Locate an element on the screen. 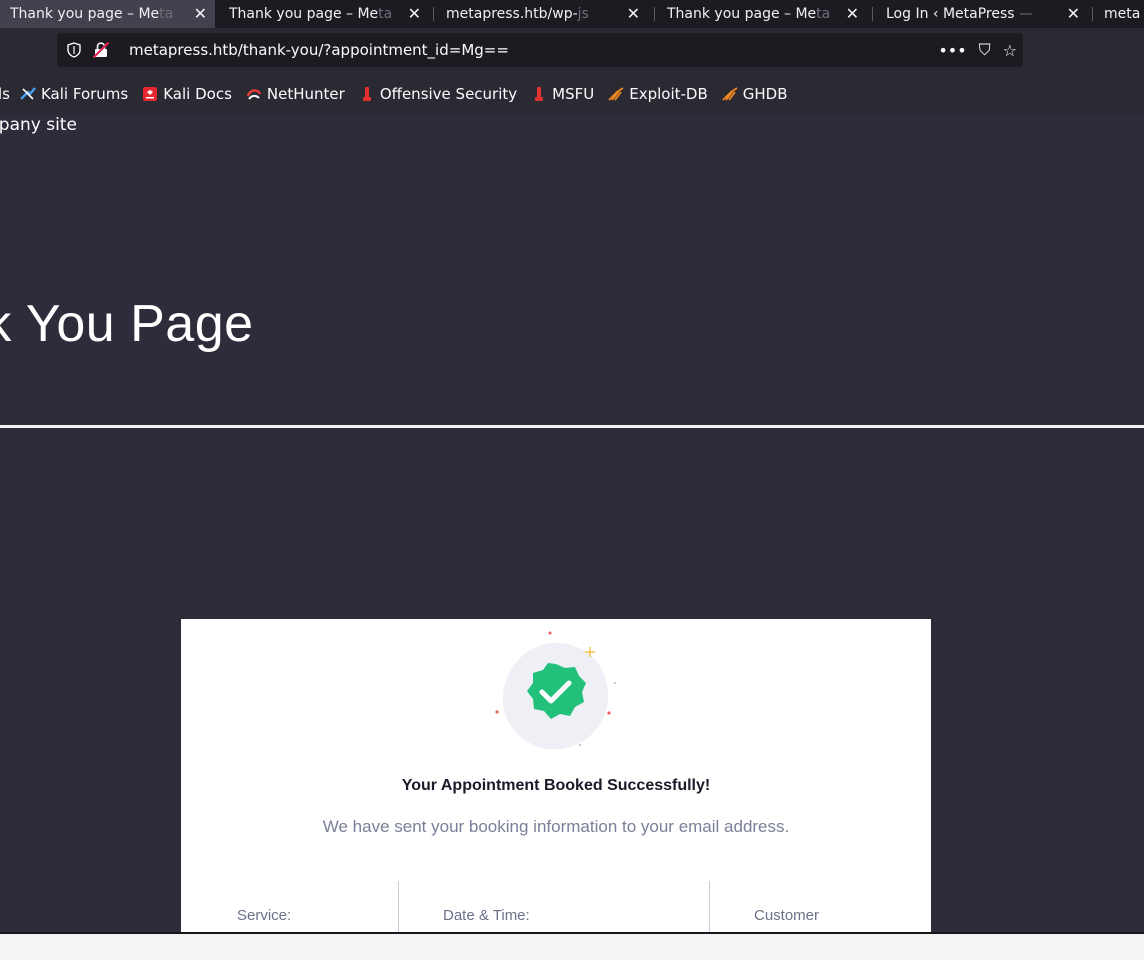 This screenshot has height=960, width=1144. tab-login: Log In ‹ MetaPress — ✕ is located at coordinates (982, 14).